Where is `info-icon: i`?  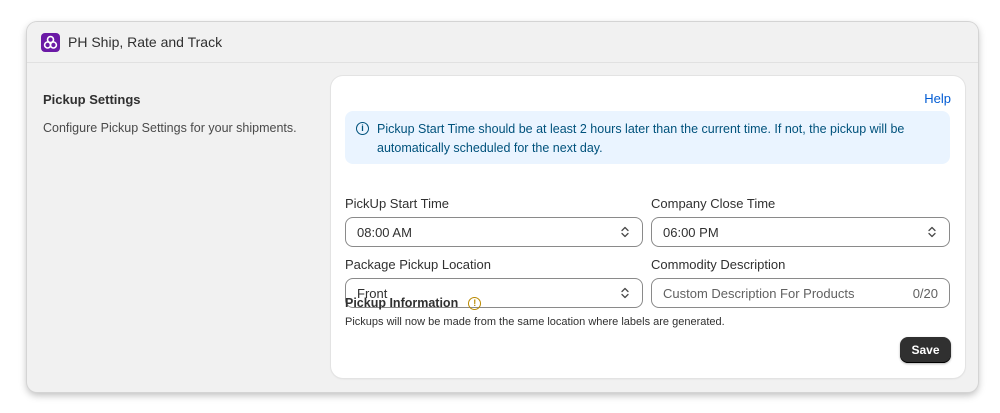 info-icon: i is located at coordinates (362, 128).